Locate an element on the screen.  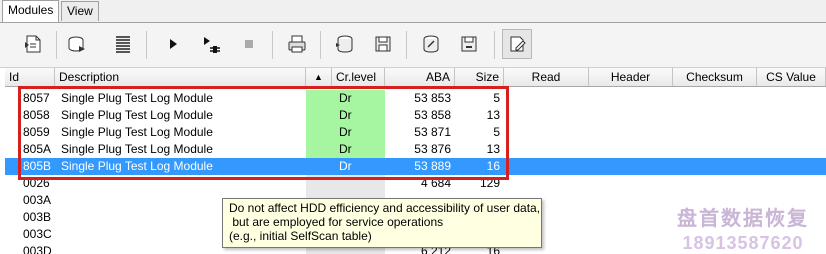
disk-save-alt-icon is located at coordinates (469, 44).